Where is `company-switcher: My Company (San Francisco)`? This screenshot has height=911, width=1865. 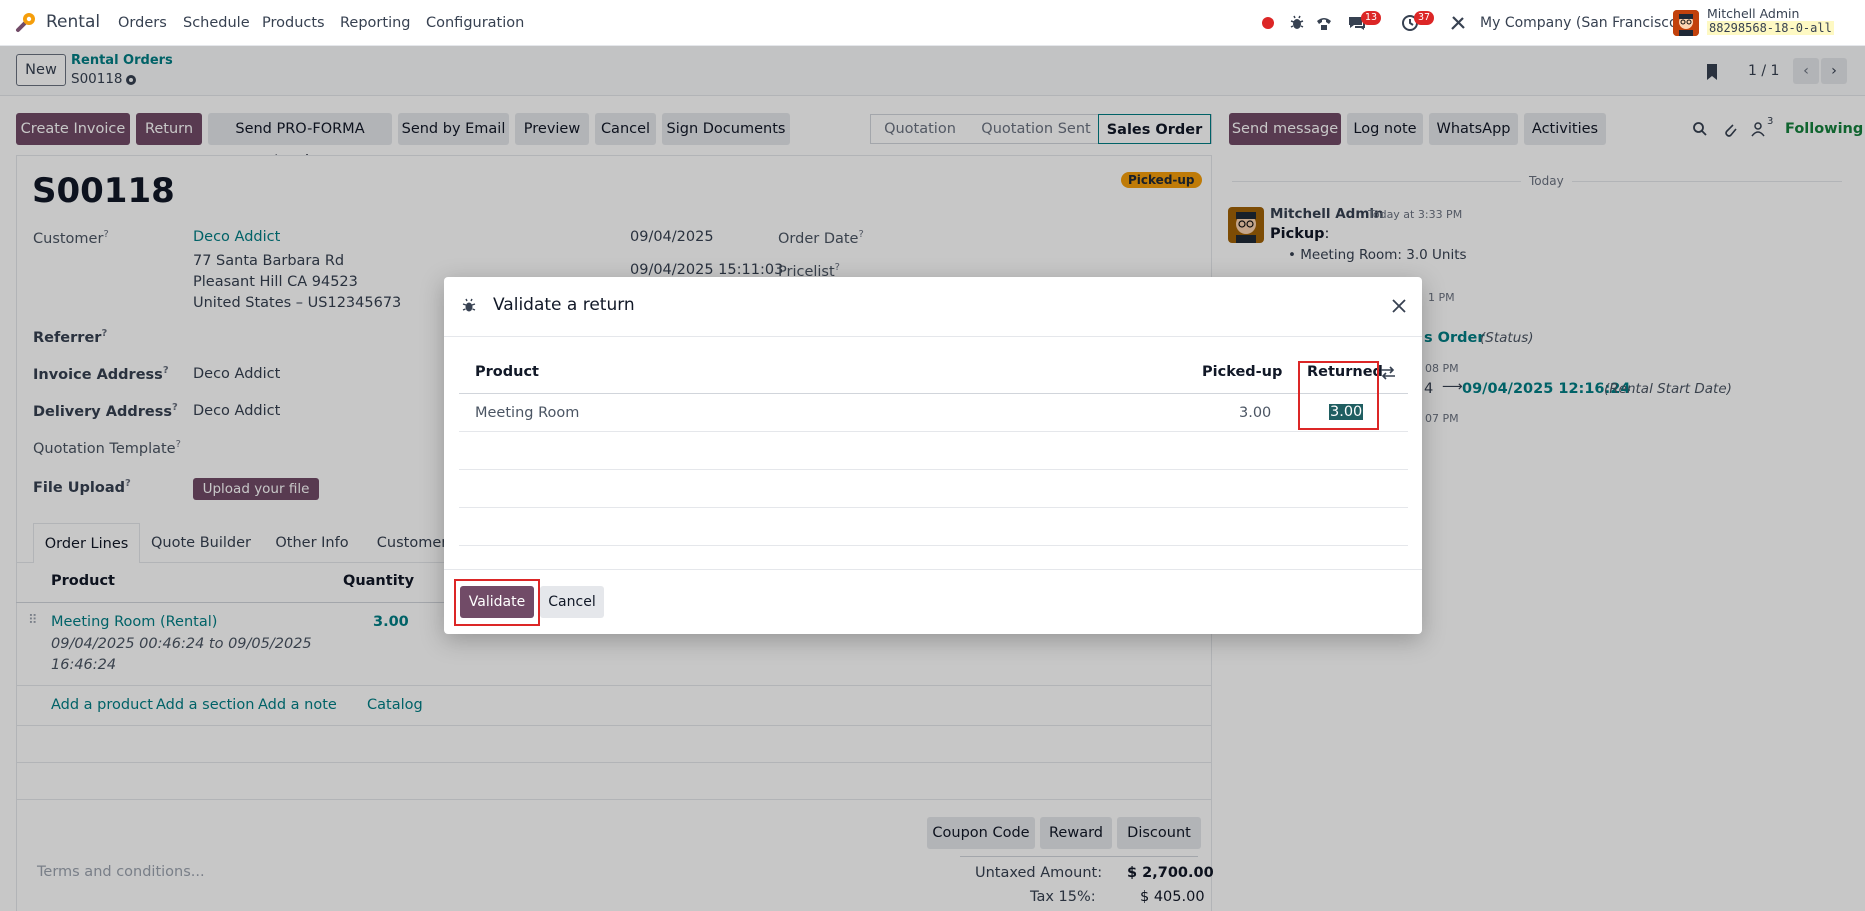
company-switcher: My Company (San Francisco) is located at coordinates (1581, 23).